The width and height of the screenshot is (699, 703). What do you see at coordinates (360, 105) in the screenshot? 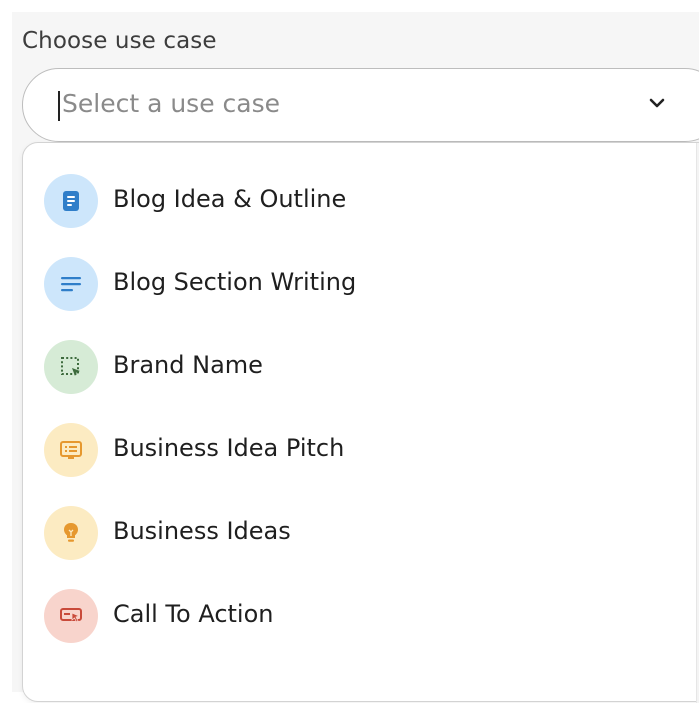
I see `use-case-select: Select a use case` at bounding box center [360, 105].